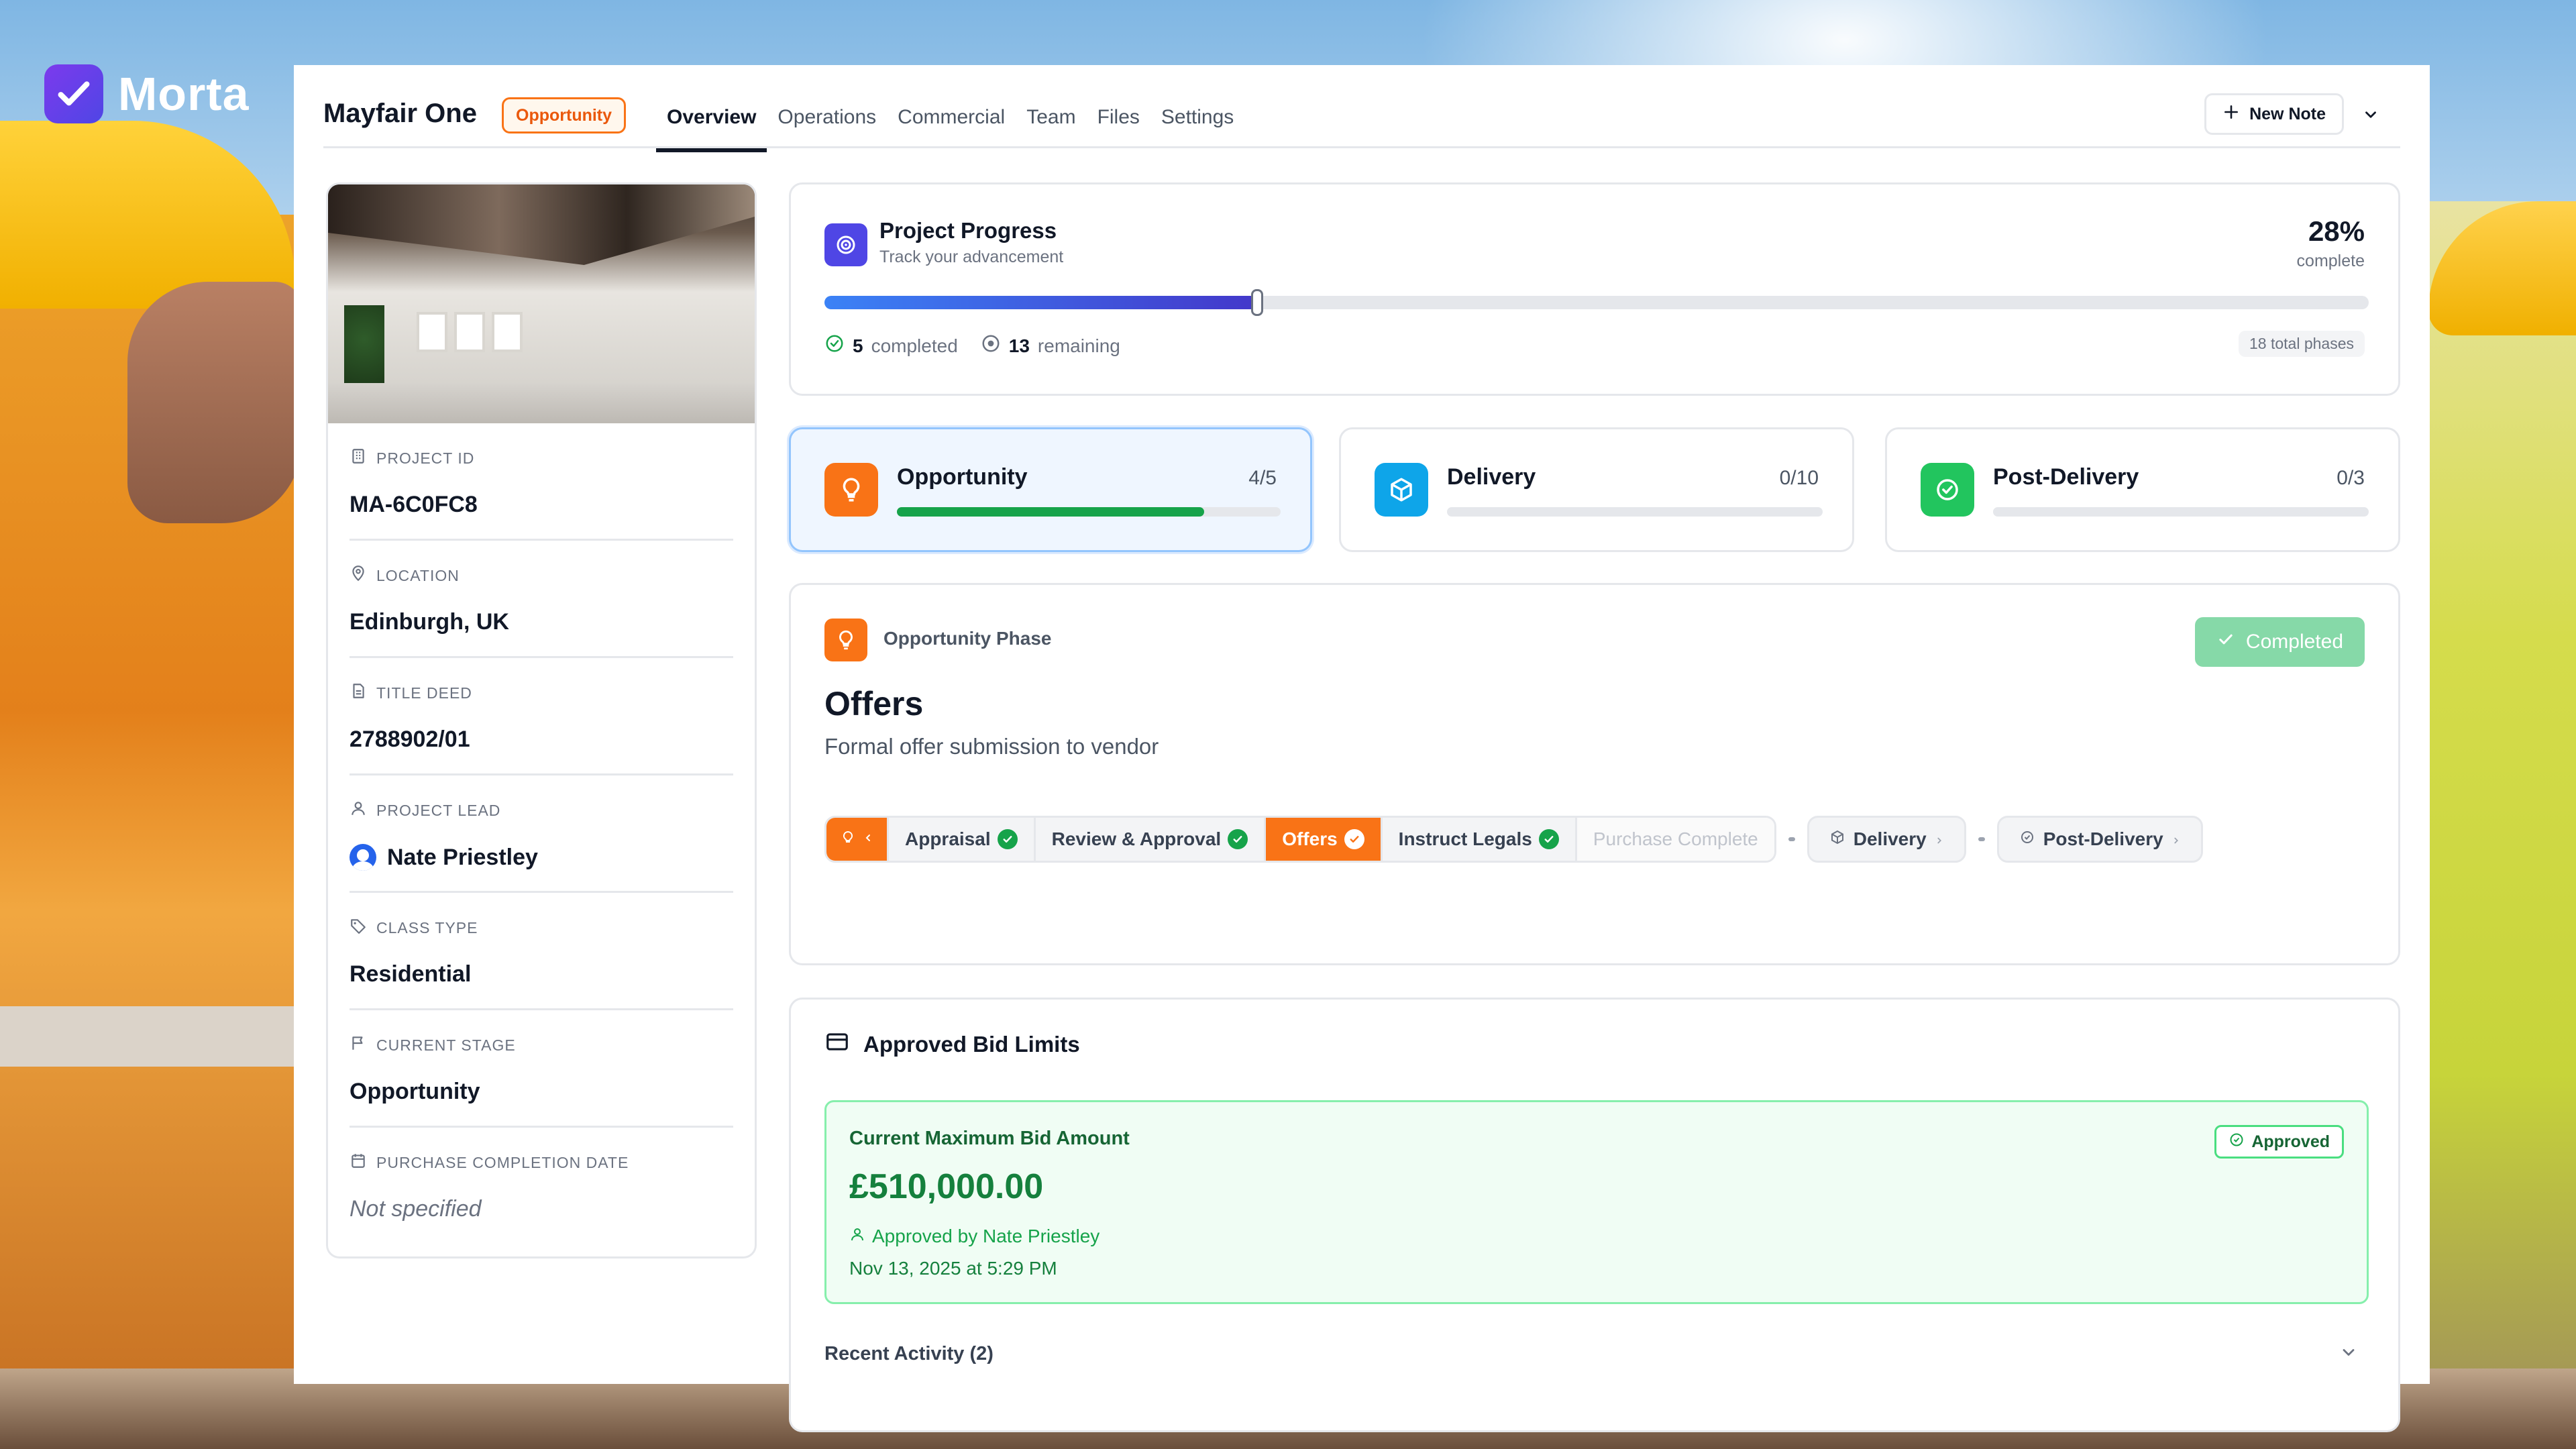 The height and width of the screenshot is (1449, 2576). I want to click on info-label: PROJECT ID, so click(425, 458).